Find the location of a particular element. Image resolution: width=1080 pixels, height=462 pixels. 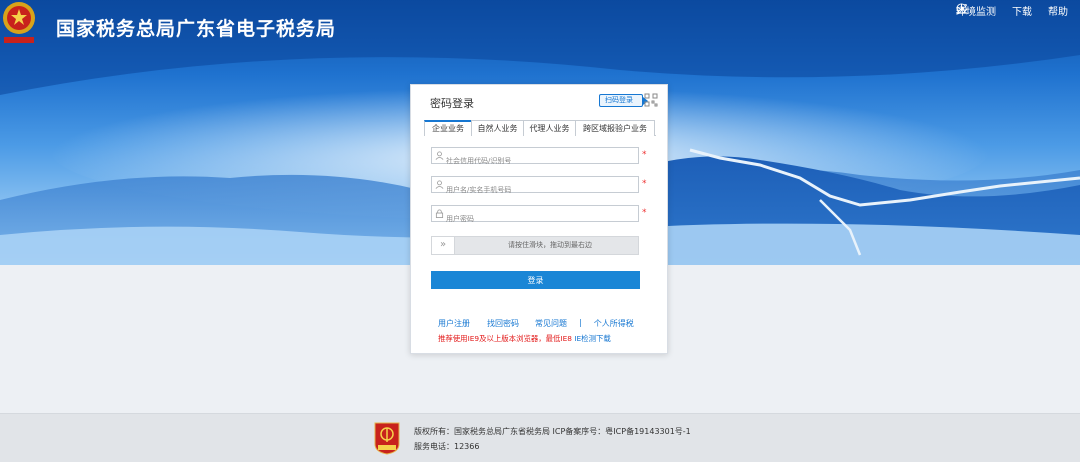

login-tabs: 企业业务 自然人业务 代理人业务 跨区域报验户业务 is located at coordinates (540, 128).